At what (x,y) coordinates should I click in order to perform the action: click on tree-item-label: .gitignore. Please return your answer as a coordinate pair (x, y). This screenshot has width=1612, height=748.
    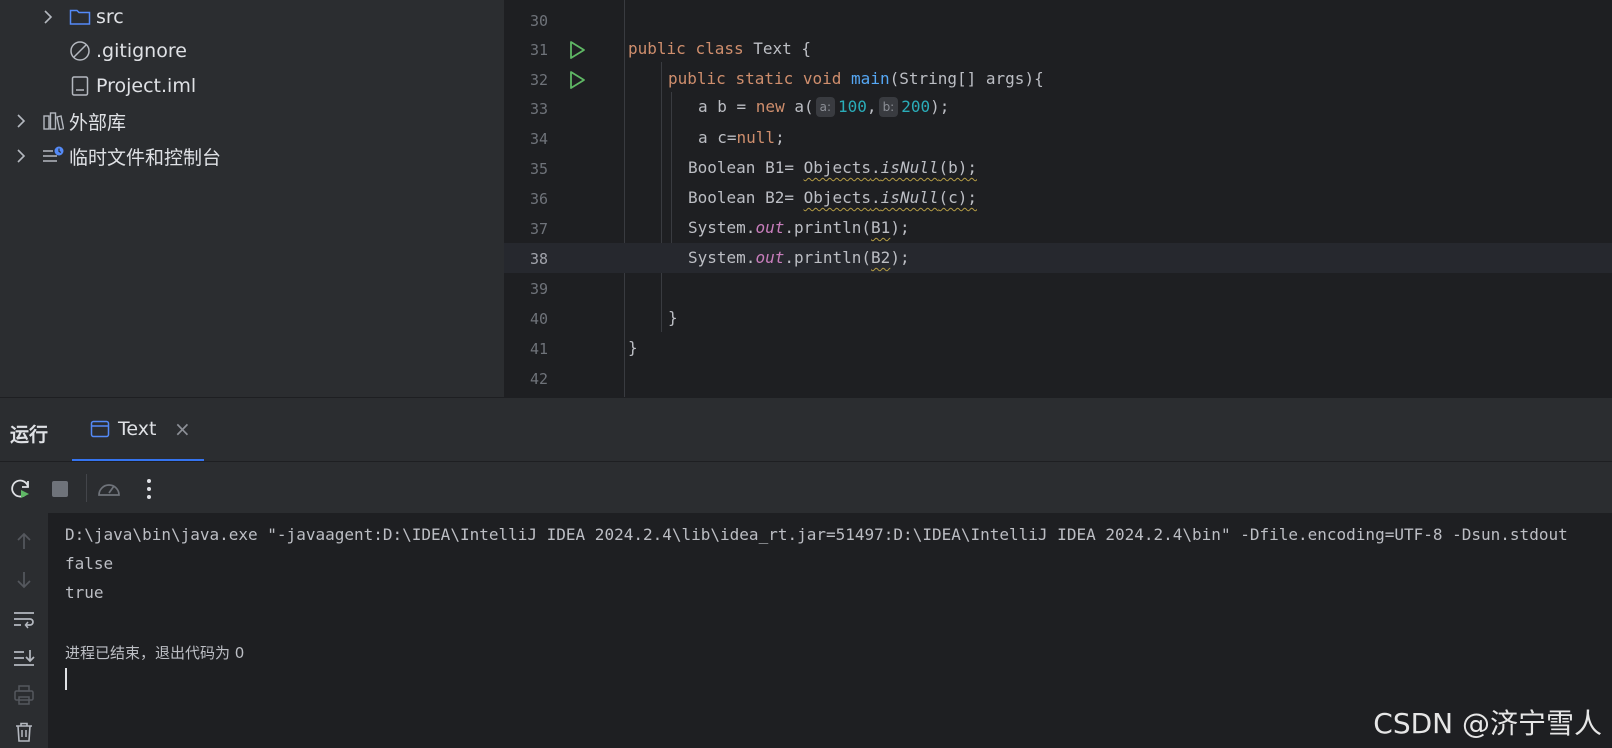
    Looking at the image, I should click on (141, 51).